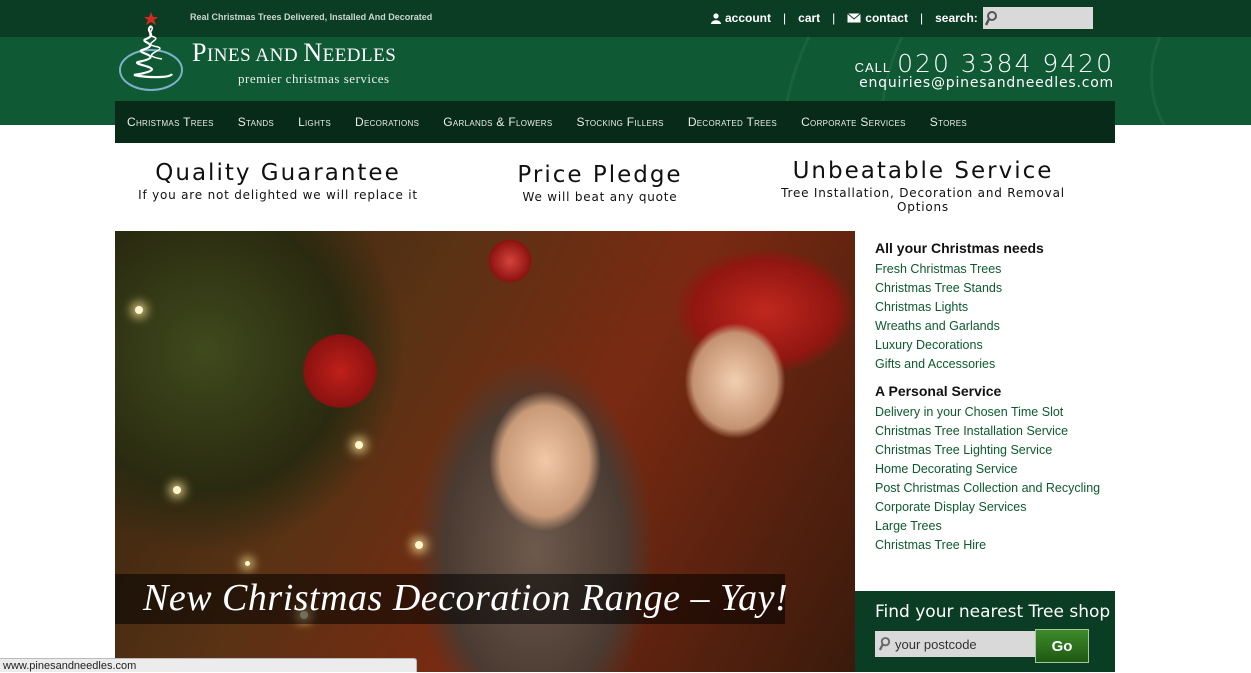 Image resolution: width=1251 pixels, height=673 pixels. I want to click on promo-title: Unbeatable Service, so click(923, 171).